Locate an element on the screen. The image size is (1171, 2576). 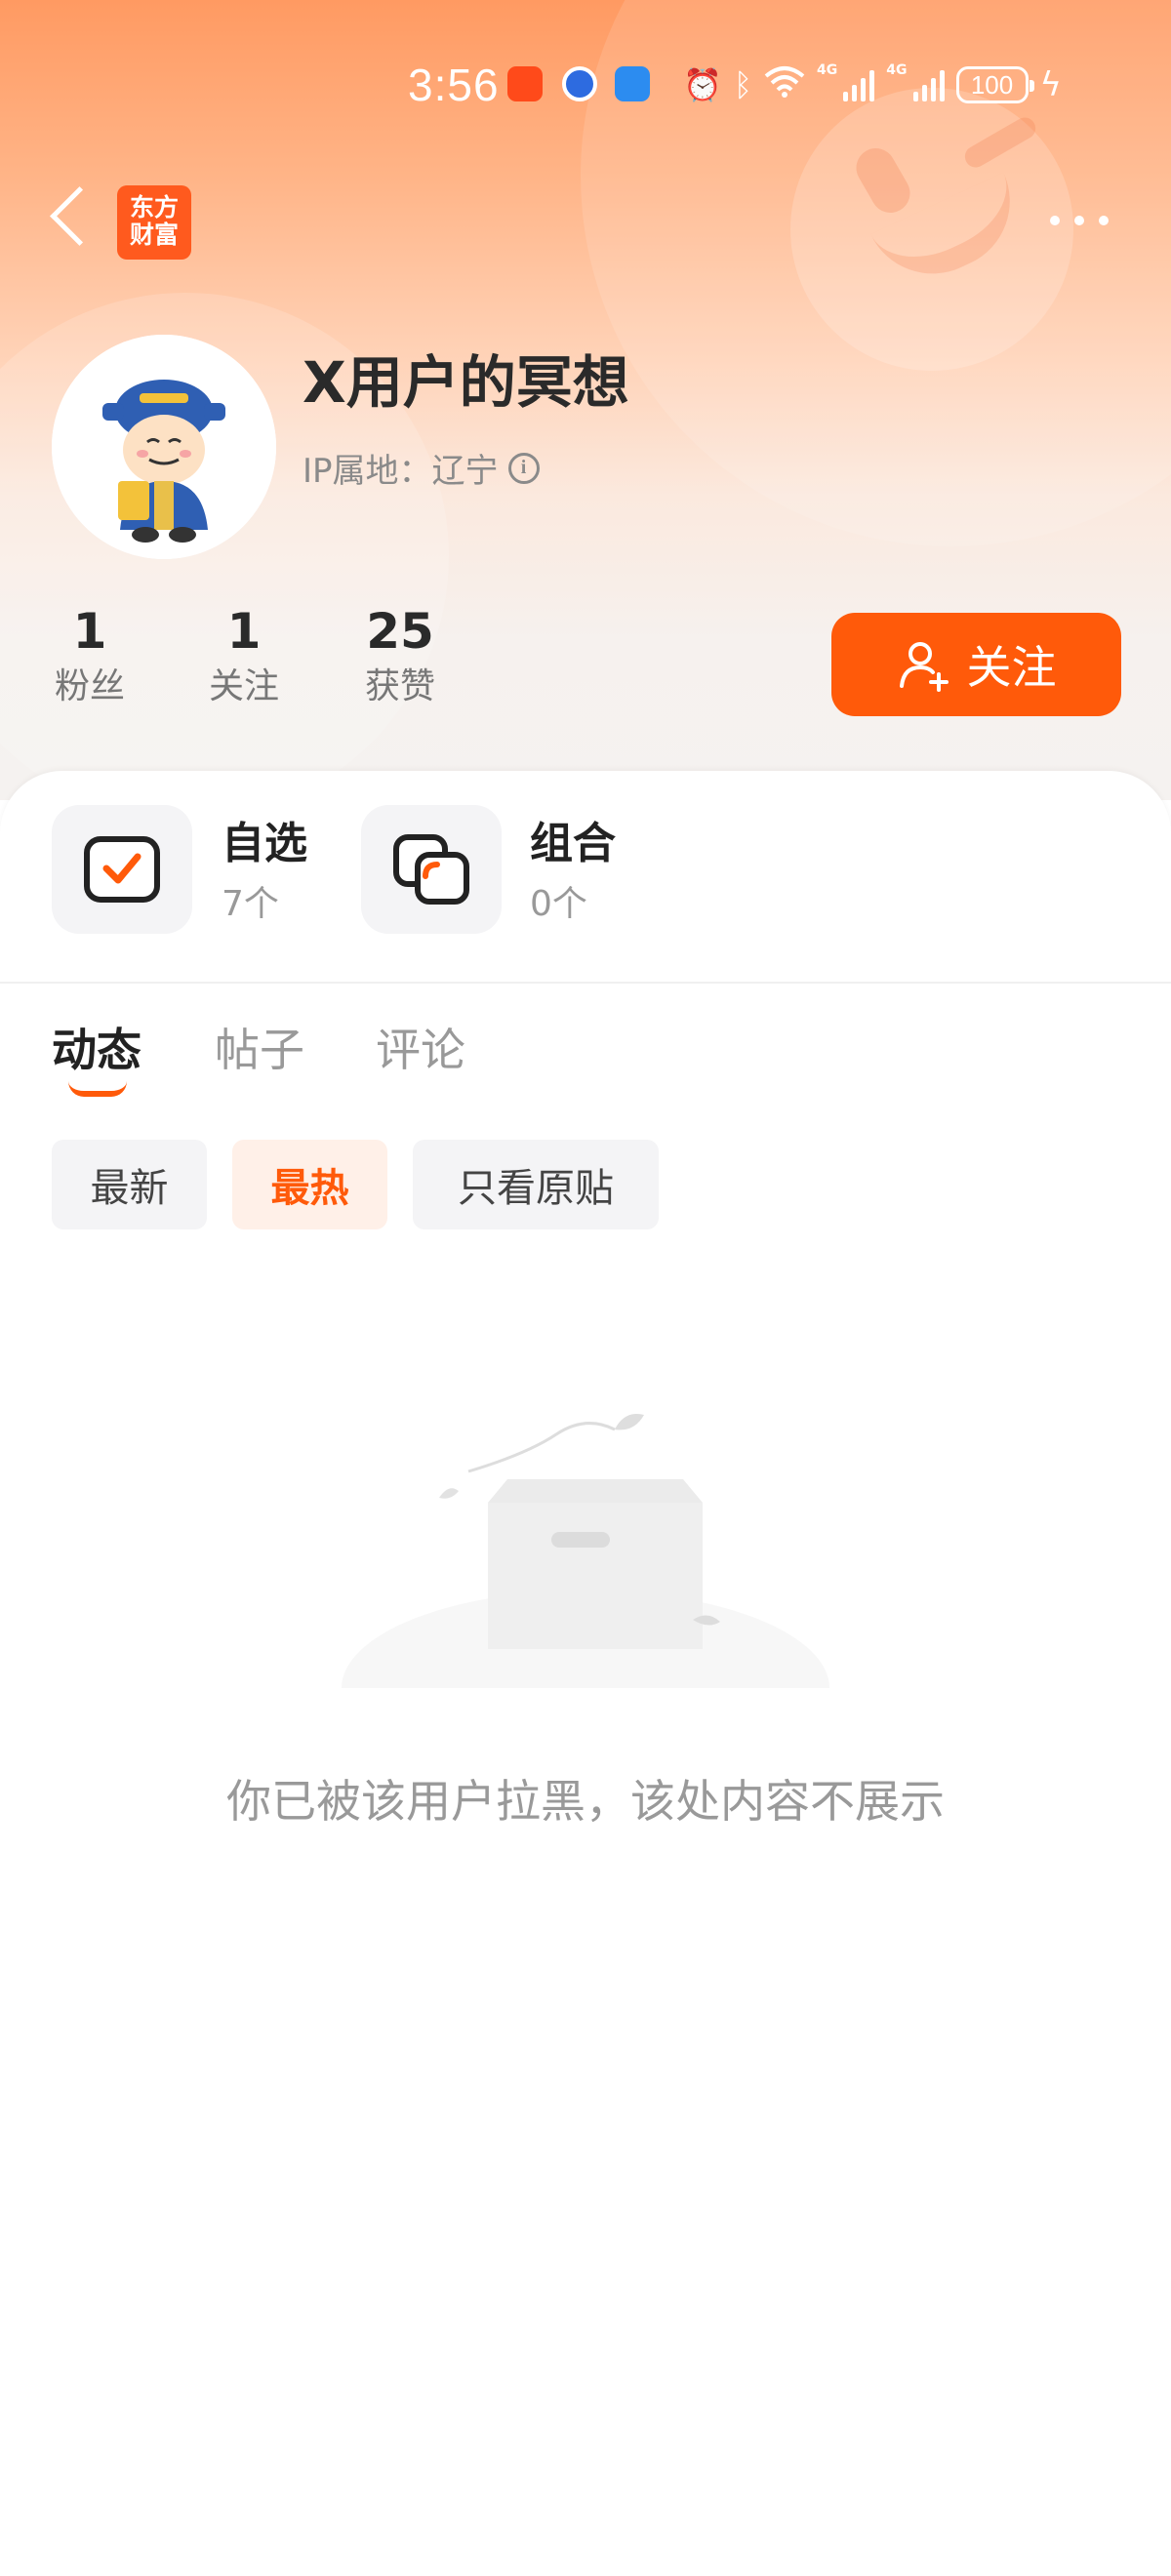
bluetooth-icon: ᛒ is located at coordinates (743, 84).